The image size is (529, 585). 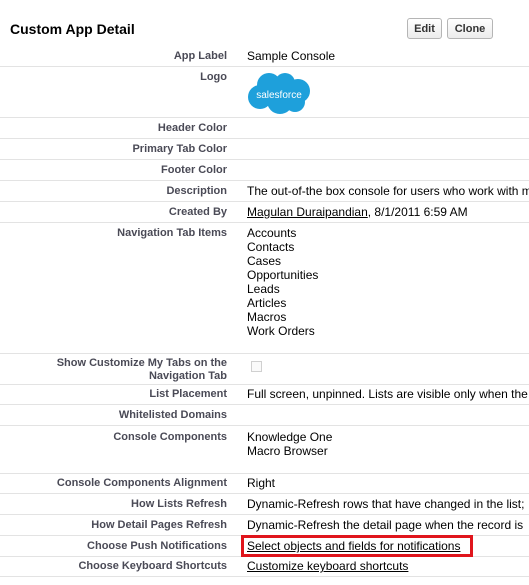 What do you see at coordinates (159, 525) in the screenshot?
I see `how-detail-pages-refresh-label: How Detail Pages Refresh` at bounding box center [159, 525].